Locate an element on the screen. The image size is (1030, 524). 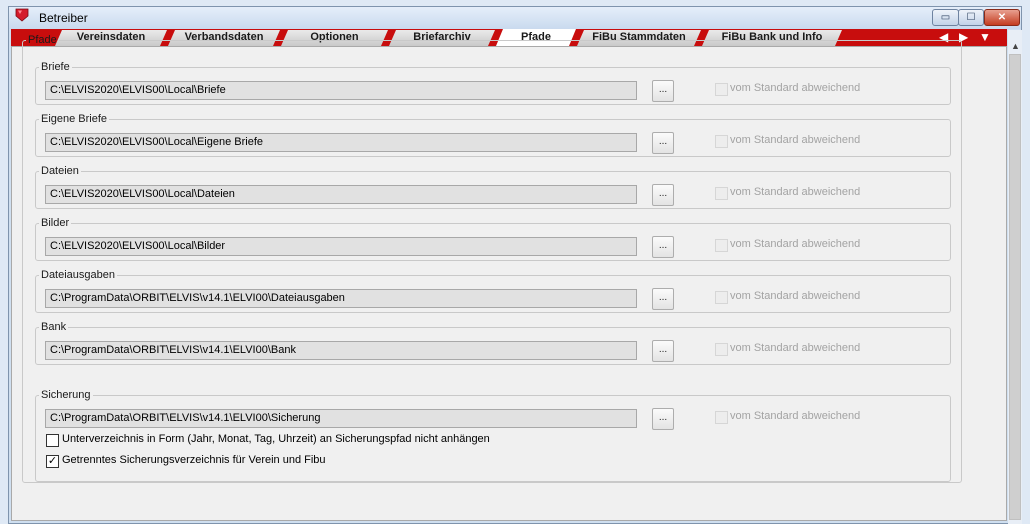
bank-std-label: vom Standard abweichend is located at coordinates (795, 348).